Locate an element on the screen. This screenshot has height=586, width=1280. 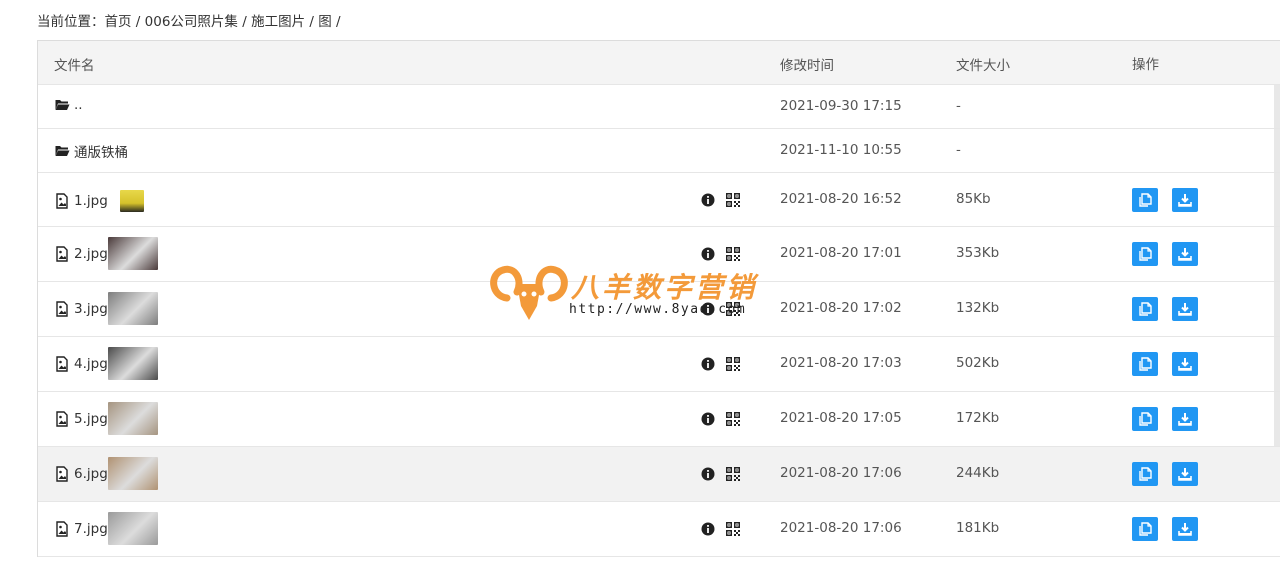
file-row: 5.jpg 2021-08-20 17:05 172Kb is located at coordinates (659, 419).